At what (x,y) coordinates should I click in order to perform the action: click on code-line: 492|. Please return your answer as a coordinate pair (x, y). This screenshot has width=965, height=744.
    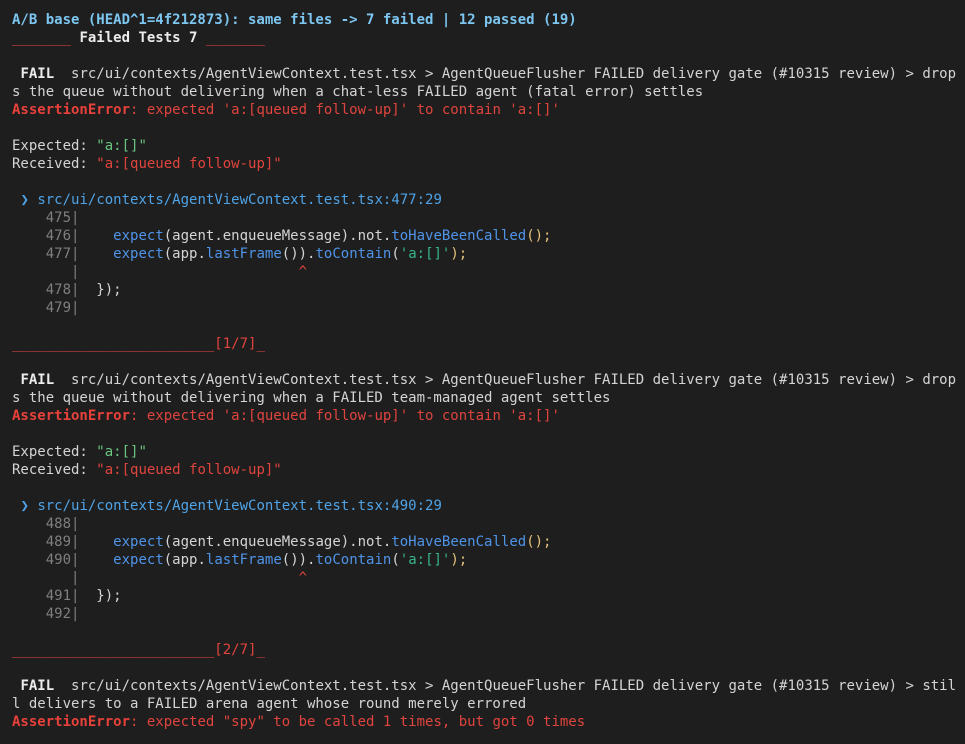
    Looking at the image, I should click on (486, 614).